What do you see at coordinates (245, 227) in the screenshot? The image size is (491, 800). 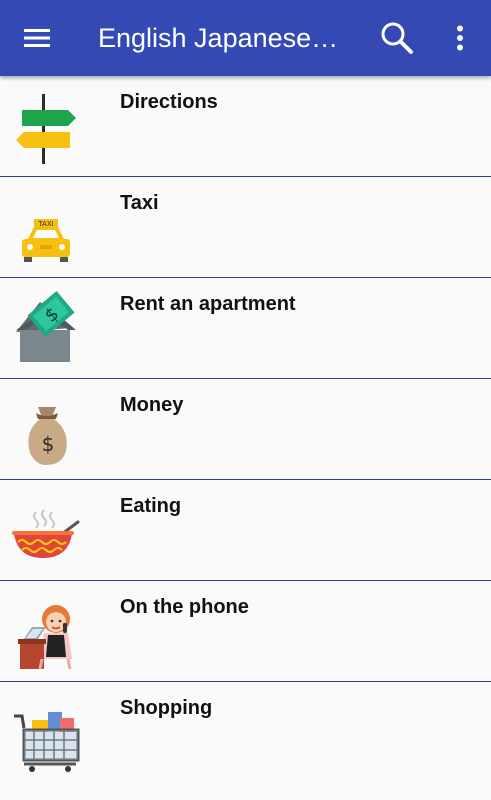 I see `category-row-taxi: TAXI Taxi` at bounding box center [245, 227].